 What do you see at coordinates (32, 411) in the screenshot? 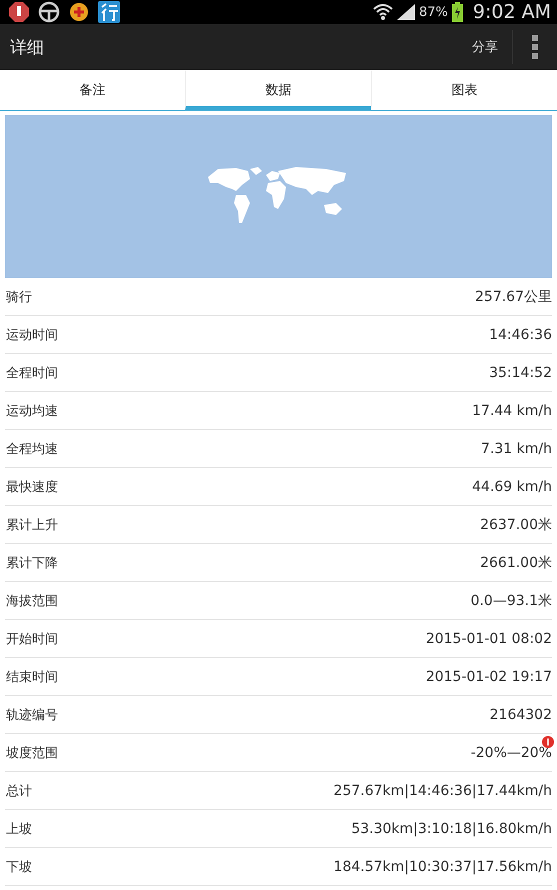
I see `field-label: 运动均速` at bounding box center [32, 411].